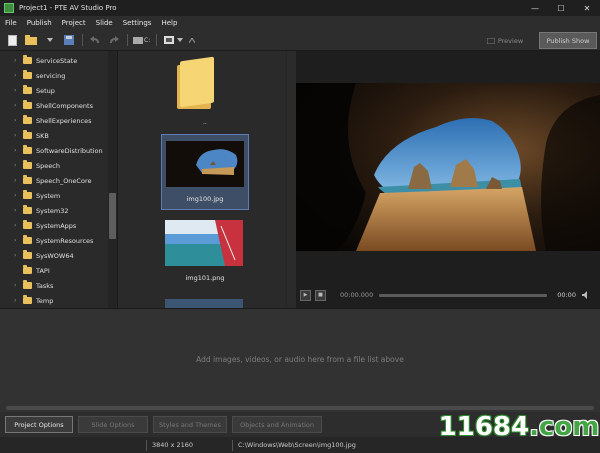 This screenshot has width=600, height=453. What do you see at coordinates (286, 179) in the screenshot?
I see `file-list-scrollbar` at bounding box center [286, 179].